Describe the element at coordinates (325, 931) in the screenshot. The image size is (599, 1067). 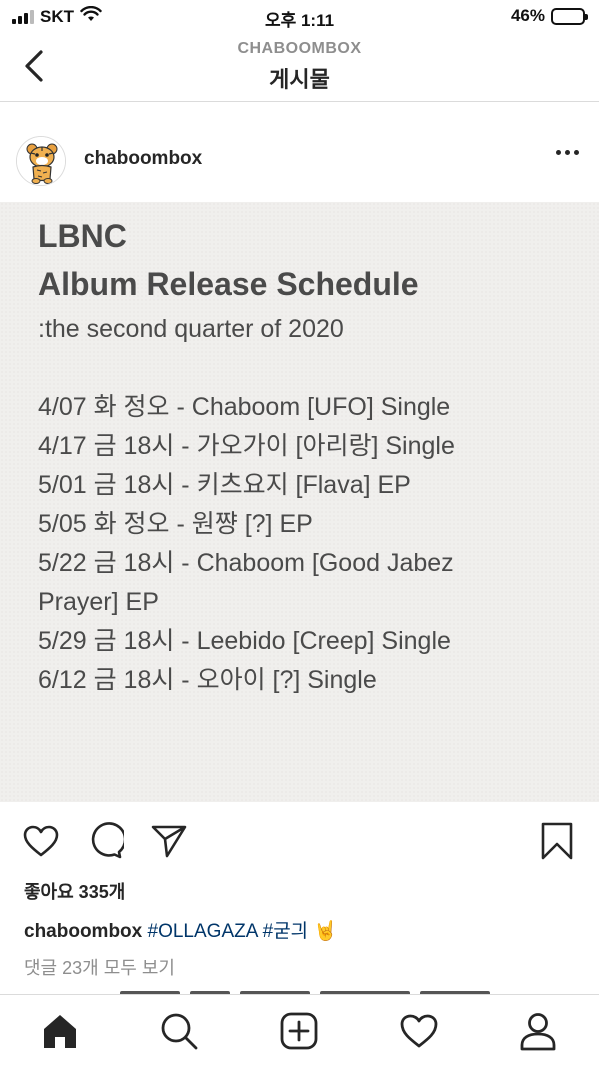
I see `rock-hand-emoji-icon: 🤘` at that location.